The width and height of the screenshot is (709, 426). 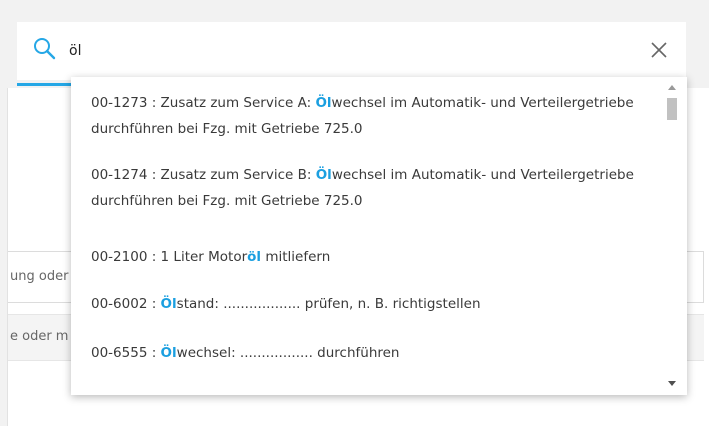 I want to click on result-text: mitliefern, so click(x=296, y=257).